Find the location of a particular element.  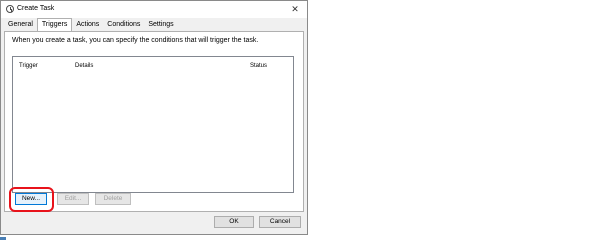

tab-triggers: Triggers is located at coordinates (54, 24).